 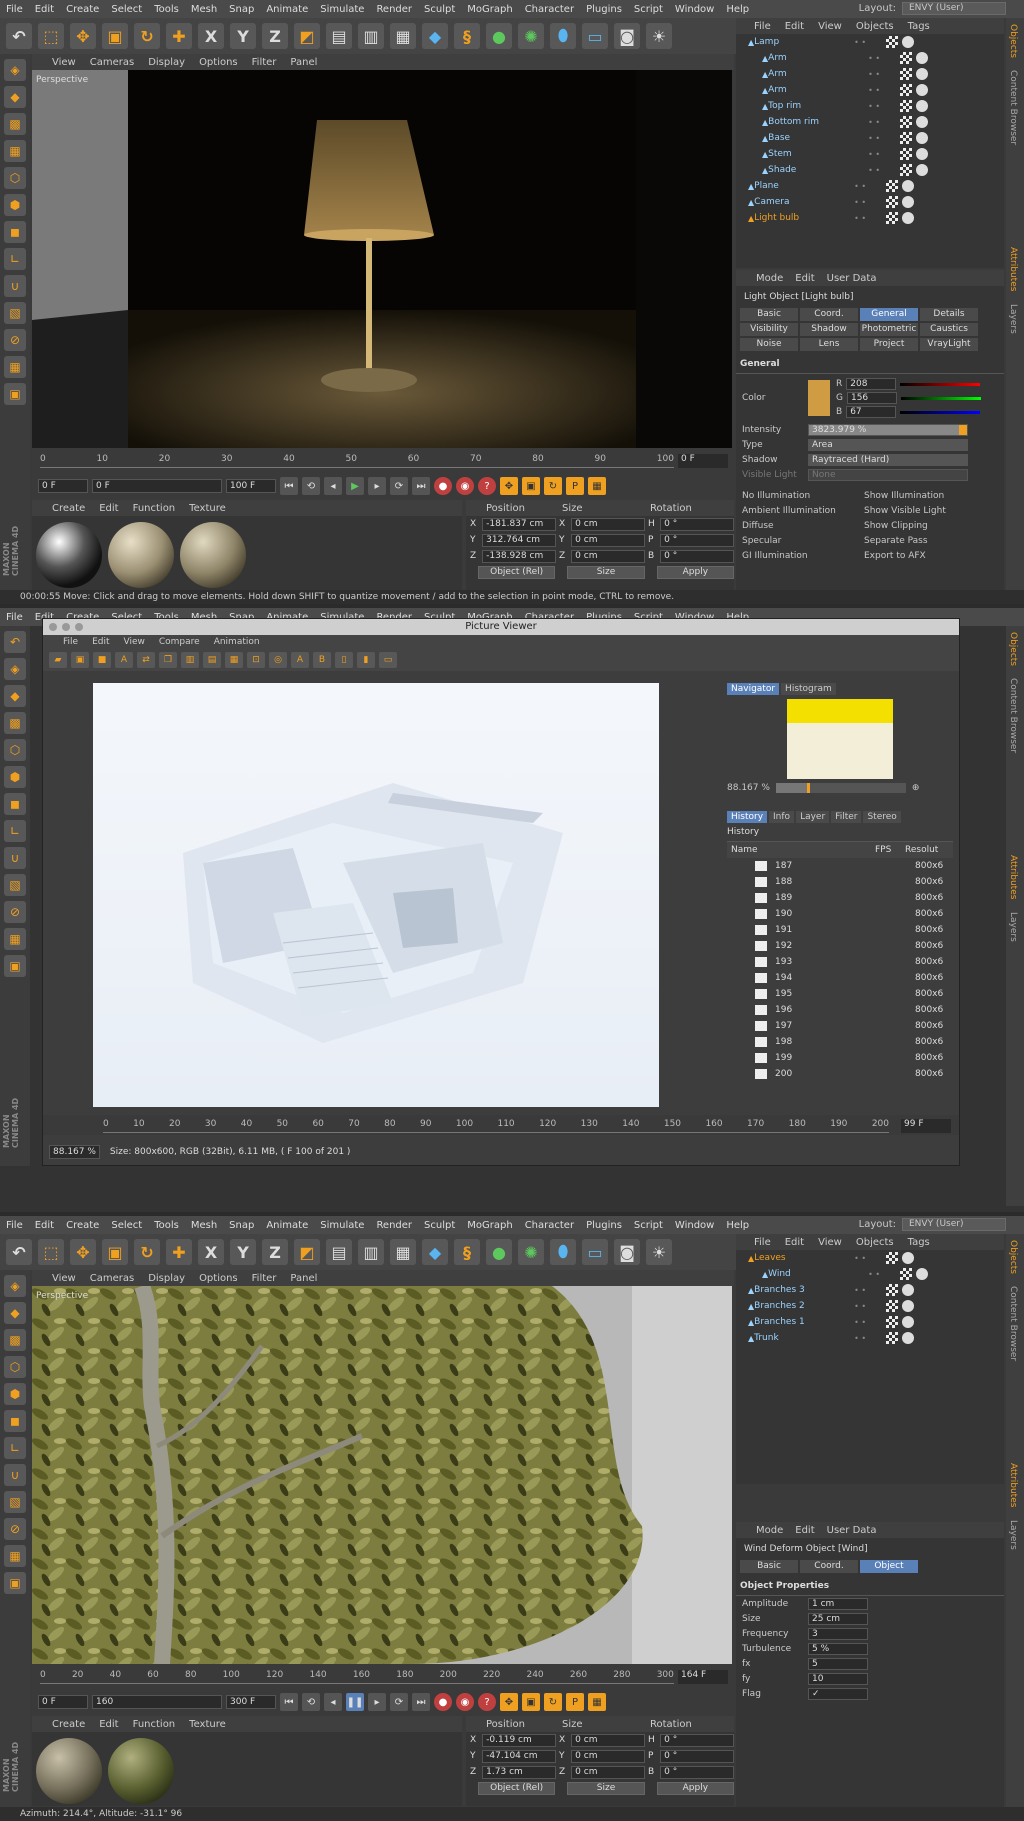 I want to click on nav-tab: Histogram, so click(x=808, y=689).